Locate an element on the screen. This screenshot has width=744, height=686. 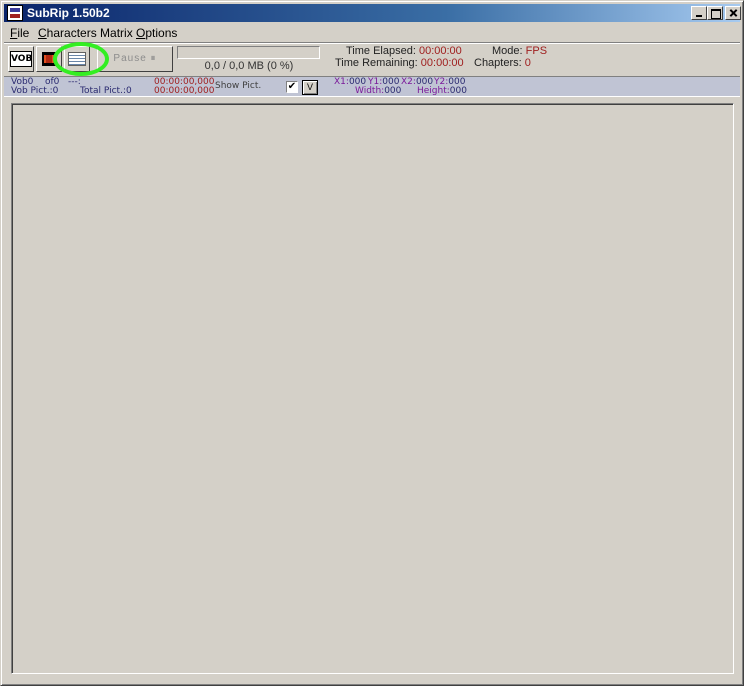
pause-button: Pause ⏸ is located at coordinates (135, 59).